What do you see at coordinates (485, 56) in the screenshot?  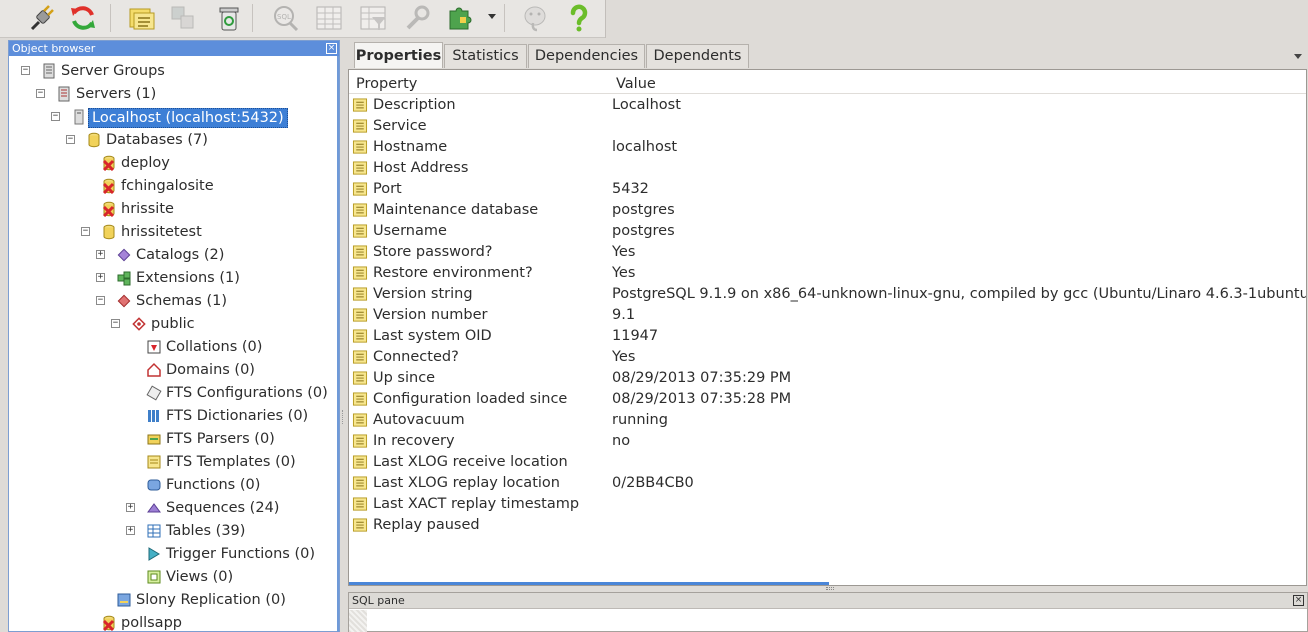 I see `tab-statistics: Statistics` at bounding box center [485, 56].